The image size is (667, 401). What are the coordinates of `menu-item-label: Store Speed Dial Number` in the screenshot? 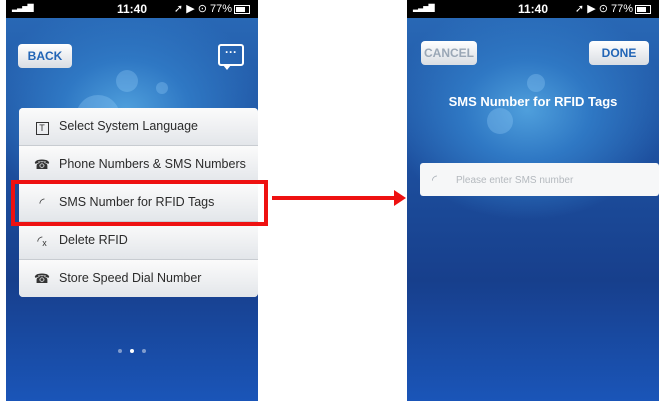 It's located at (130, 278).